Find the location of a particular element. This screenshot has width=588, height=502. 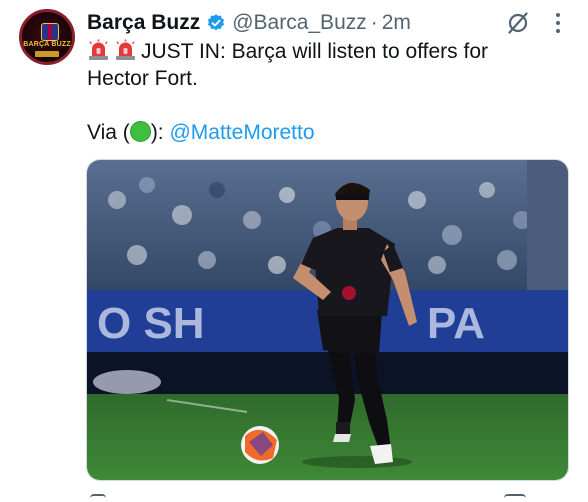

share-icon is located at coordinates (515, 498).